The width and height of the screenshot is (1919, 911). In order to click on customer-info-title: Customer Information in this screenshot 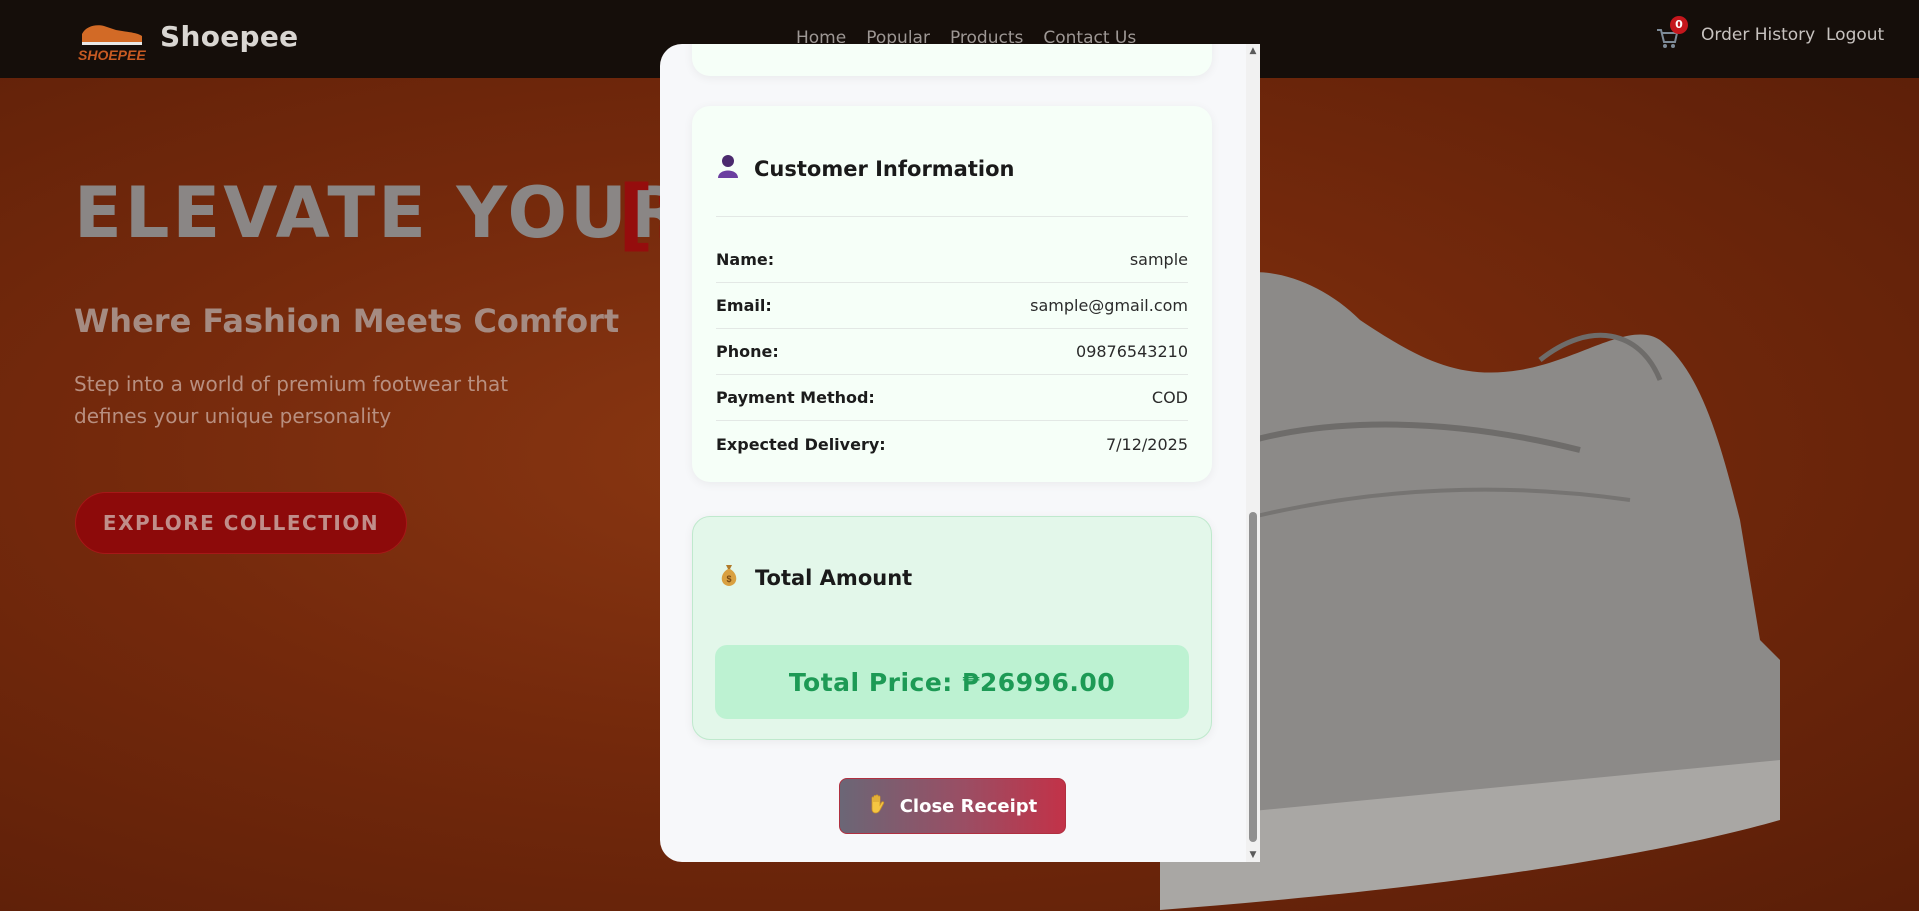, I will do `click(884, 168)`.